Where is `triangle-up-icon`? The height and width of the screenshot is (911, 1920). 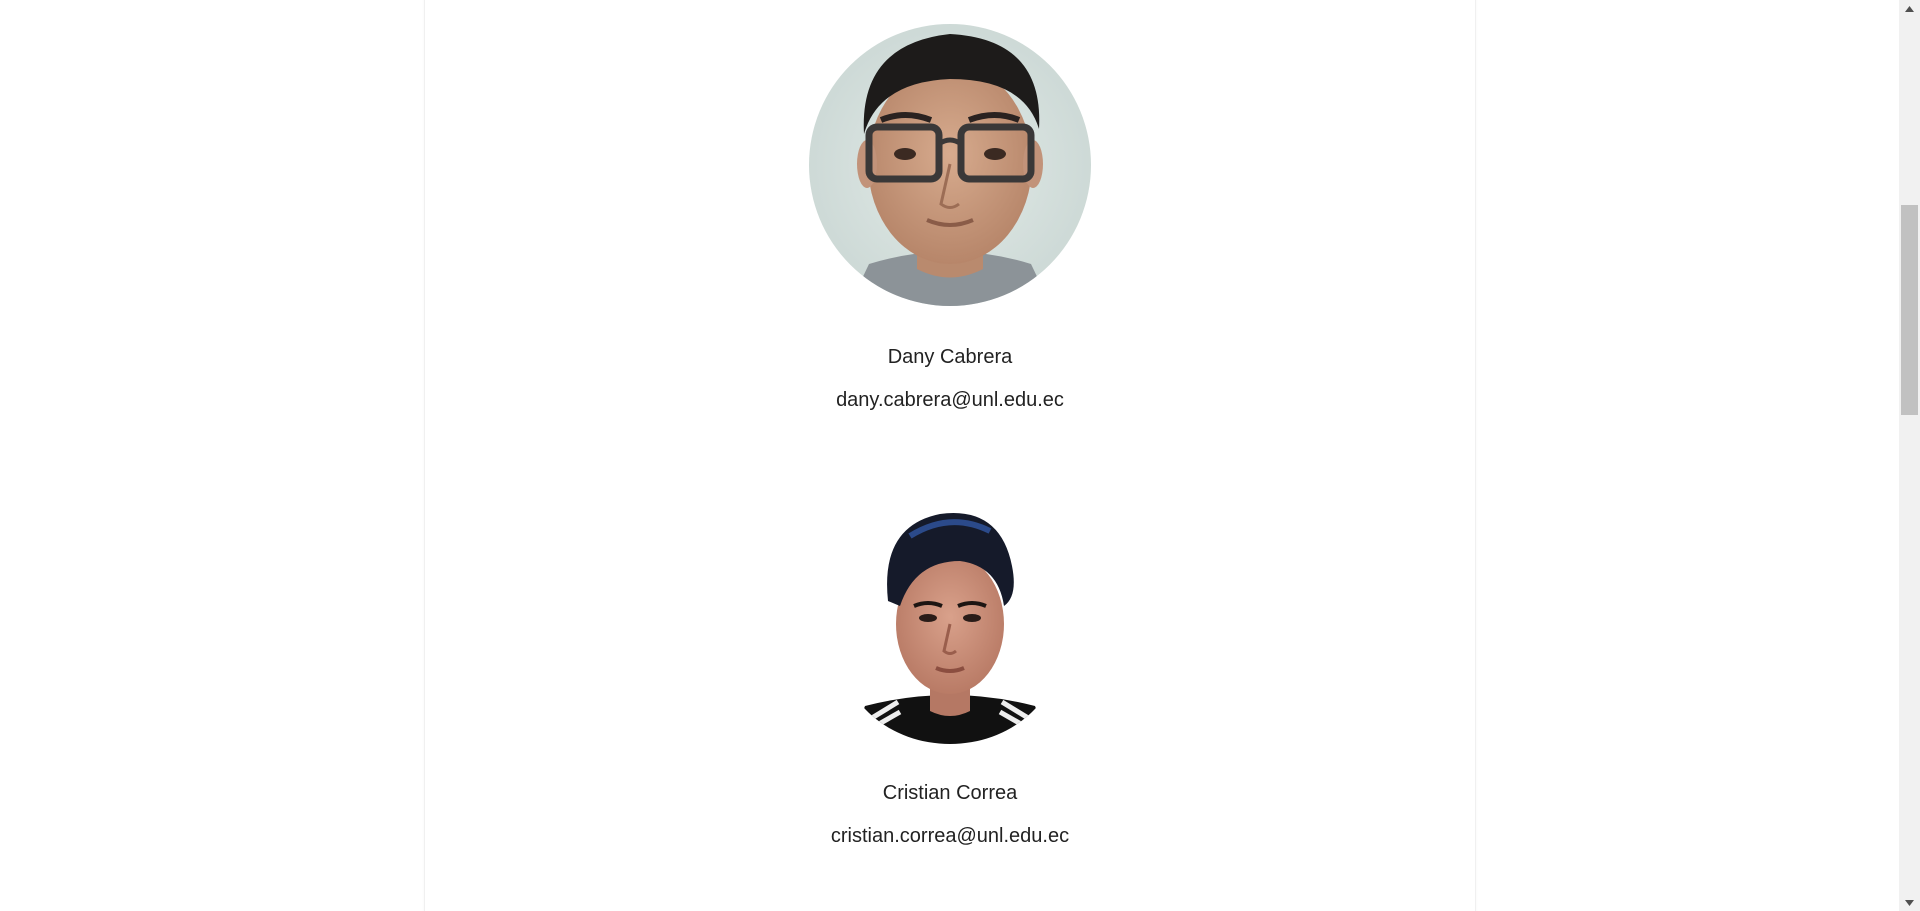 triangle-up-icon is located at coordinates (1909, 8).